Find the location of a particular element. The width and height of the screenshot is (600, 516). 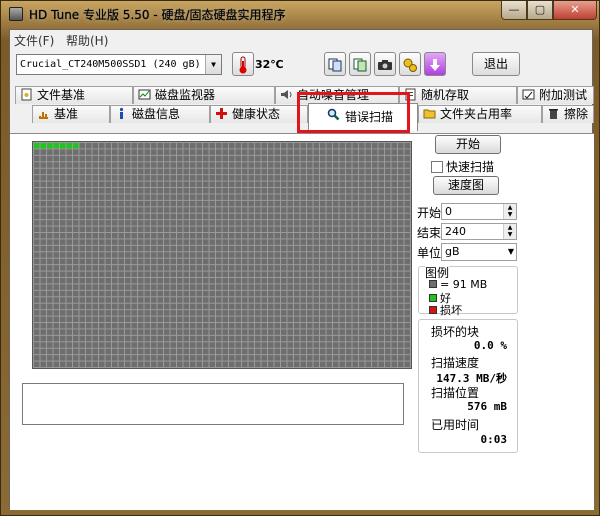

end-input: 240 ▲ ▼ is located at coordinates (479, 231).